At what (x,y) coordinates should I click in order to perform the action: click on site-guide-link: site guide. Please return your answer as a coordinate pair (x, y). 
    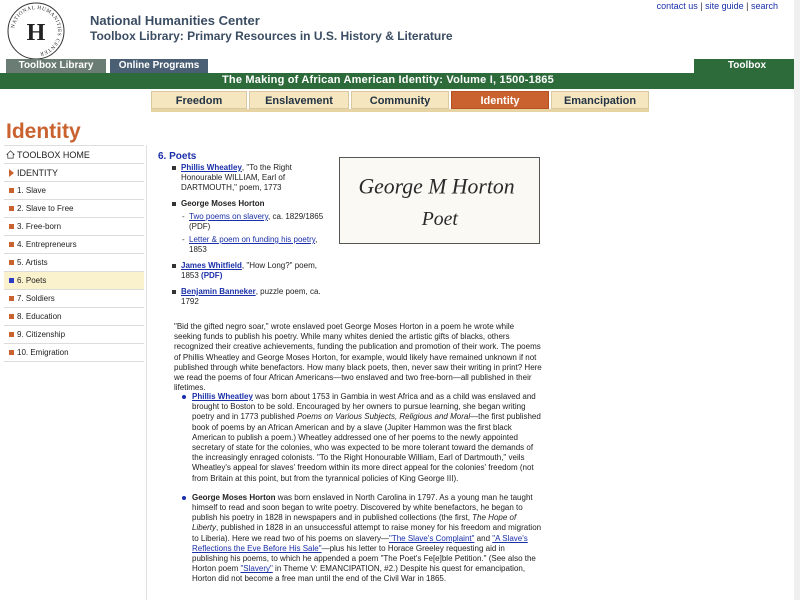
    Looking at the image, I should click on (724, 6).